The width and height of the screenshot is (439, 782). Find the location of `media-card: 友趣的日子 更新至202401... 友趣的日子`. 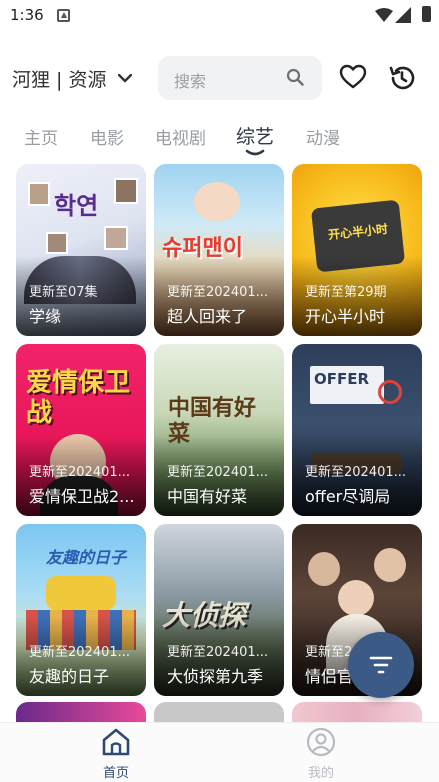

media-card: 友趣的日子 更新至202401... 友趣的日子 is located at coordinates (81, 610).